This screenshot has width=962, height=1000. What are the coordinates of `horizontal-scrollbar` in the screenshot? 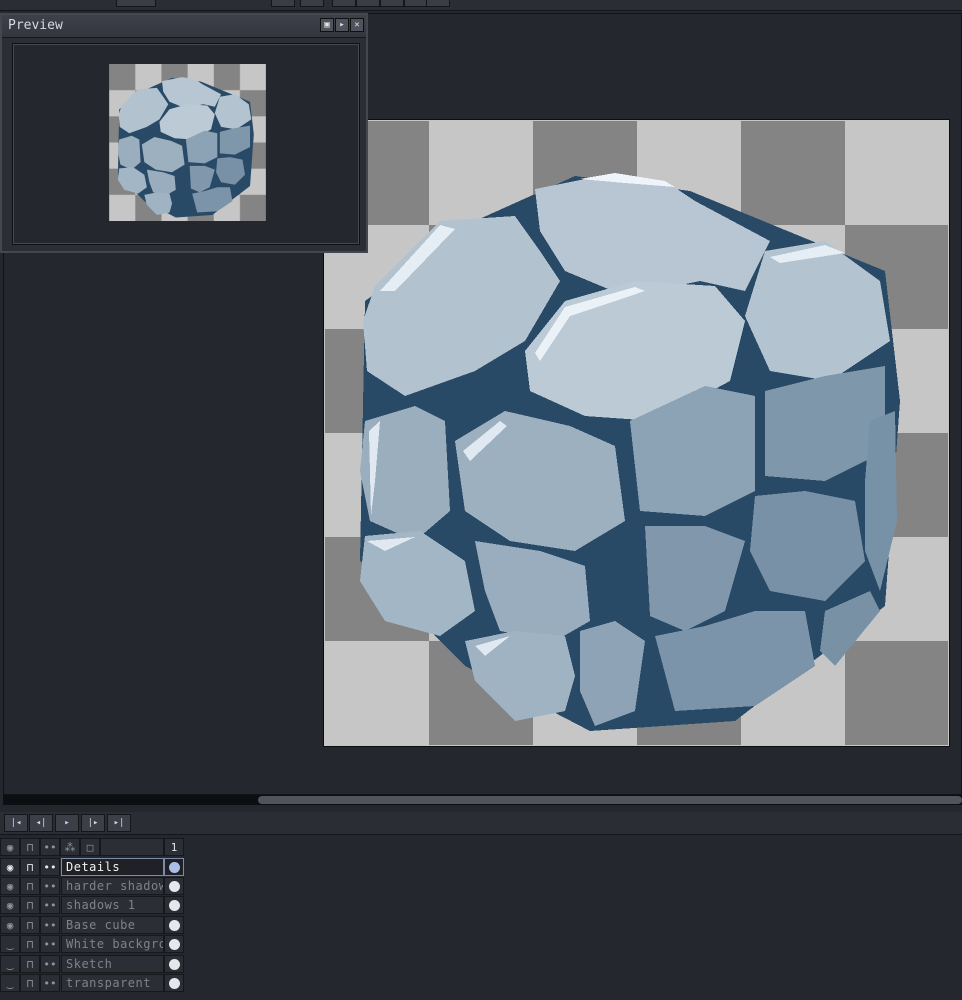 It's located at (482, 800).